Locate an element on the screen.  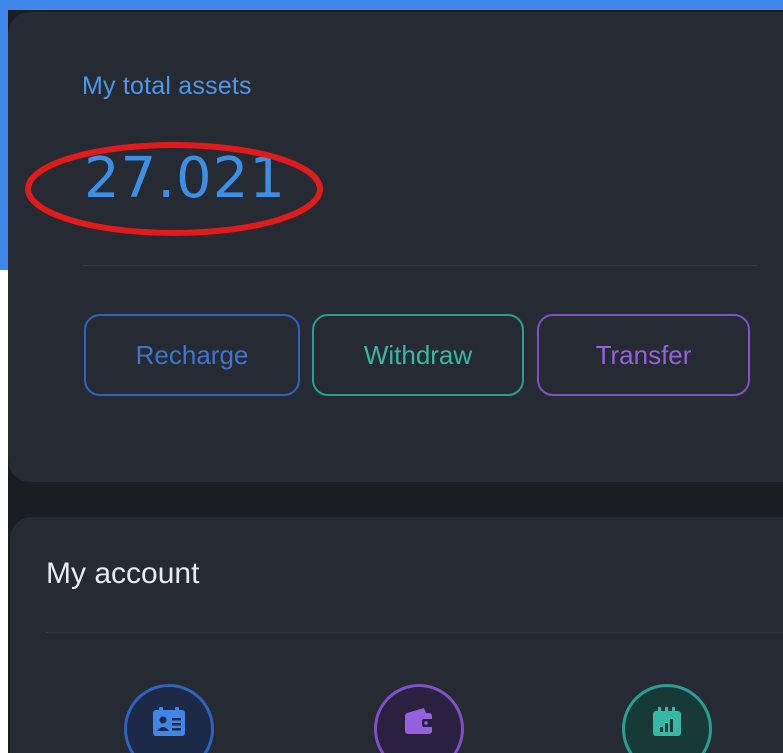
transfer-button: Transfer is located at coordinates (643, 355).